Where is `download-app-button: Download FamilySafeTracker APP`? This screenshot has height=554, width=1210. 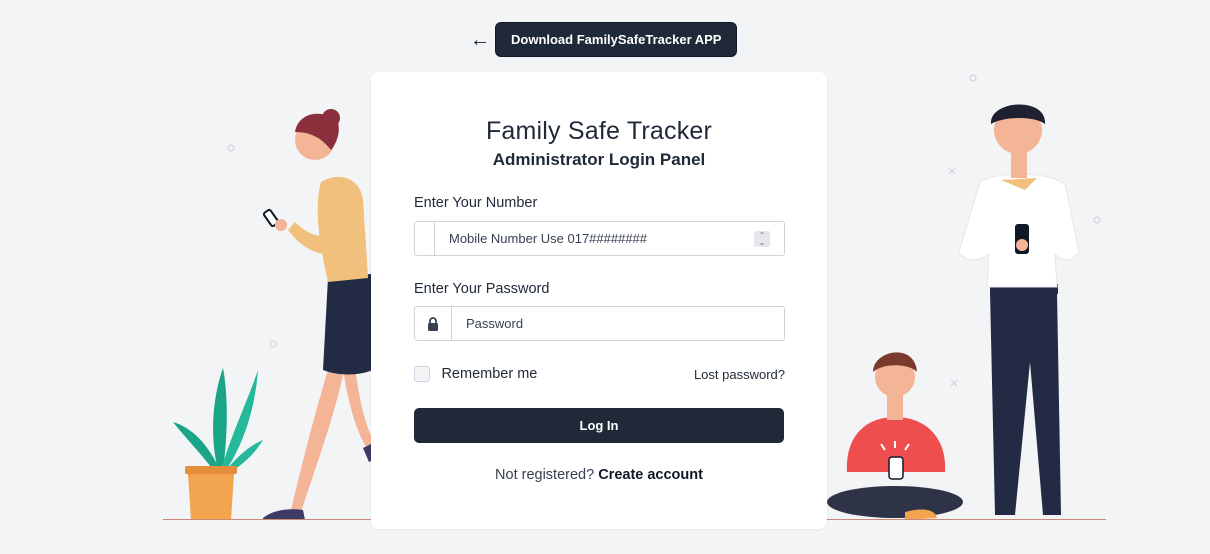 download-app-button: Download FamilySafeTracker APP is located at coordinates (616, 39).